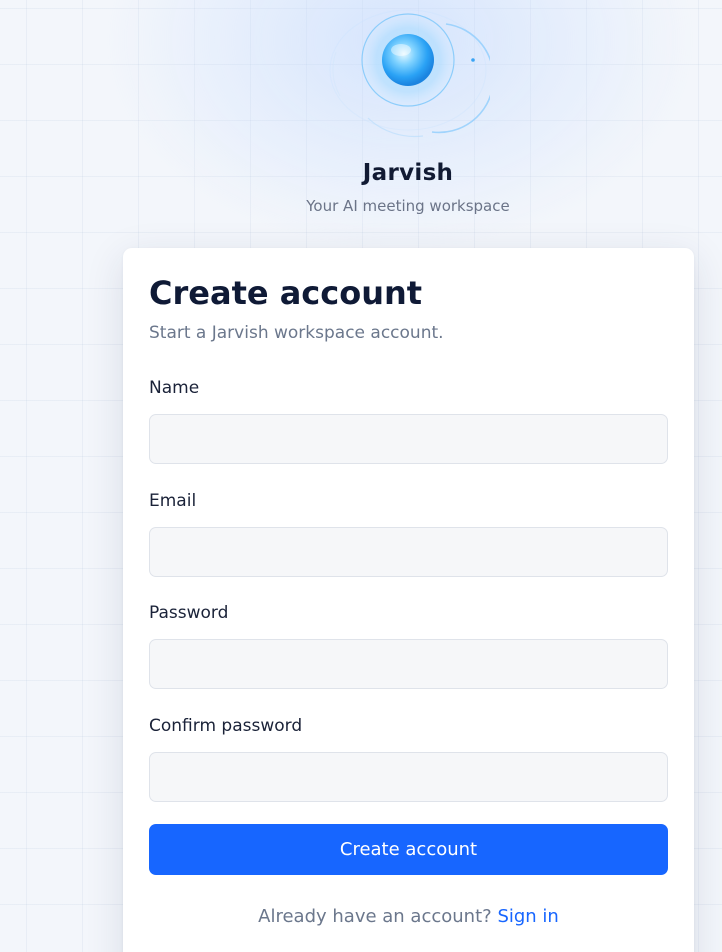 The height and width of the screenshot is (952, 722). I want to click on page-subtitle: Start a Jarvish workspace account., so click(296, 333).